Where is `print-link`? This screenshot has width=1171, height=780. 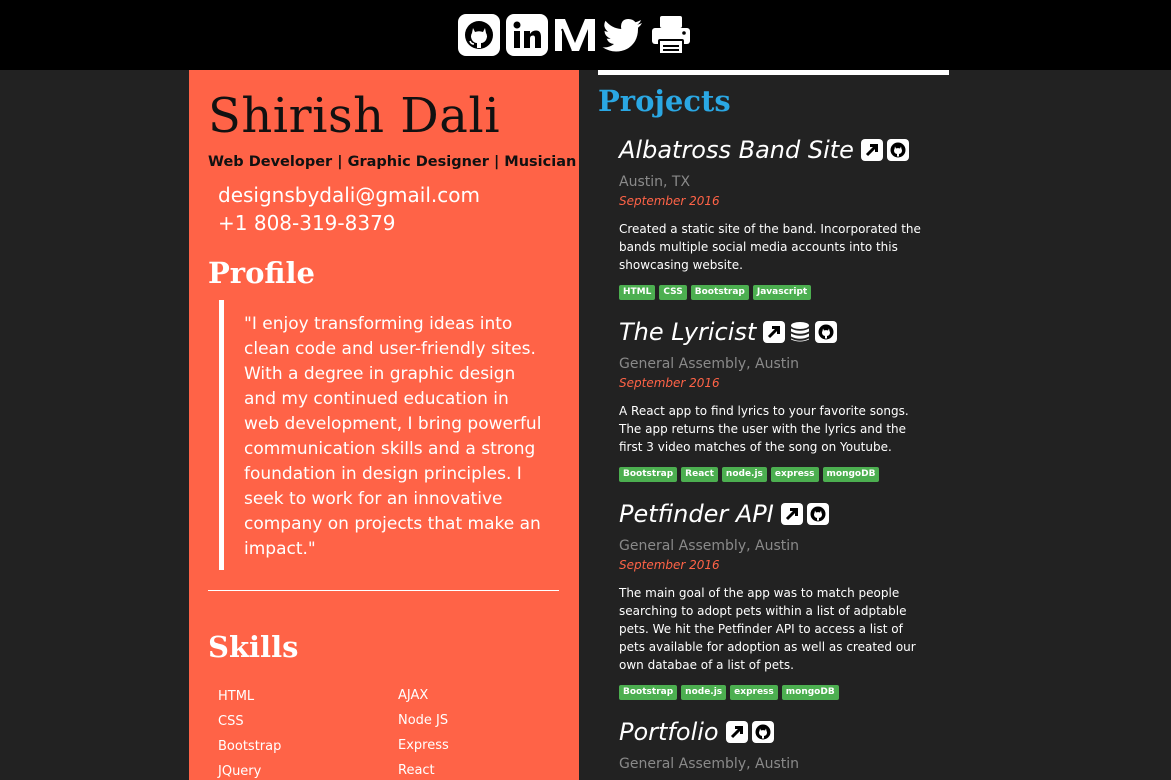 print-link is located at coordinates (671, 35).